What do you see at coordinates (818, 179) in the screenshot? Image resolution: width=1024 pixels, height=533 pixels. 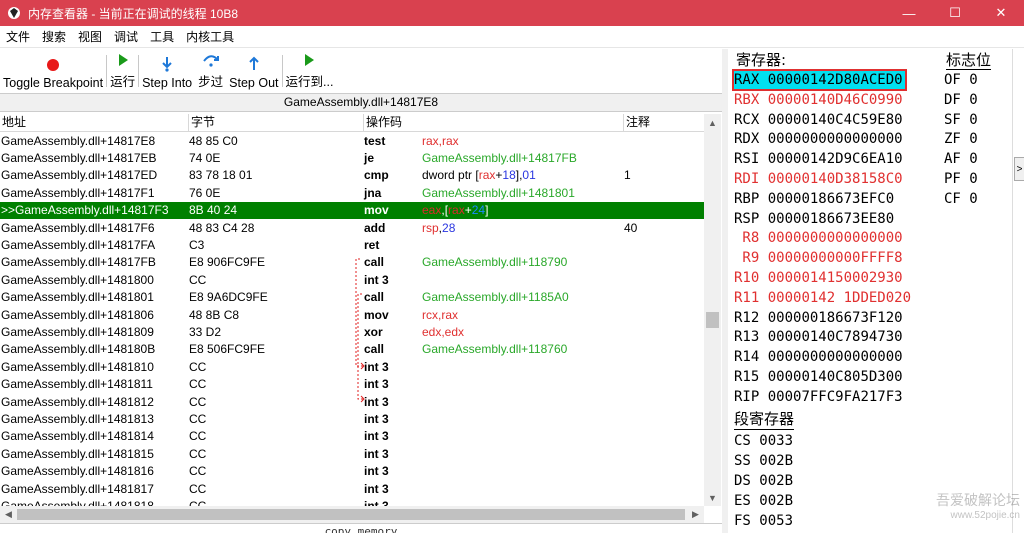 I see `register-row: RDI 00000140D38158C0` at bounding box center [818, 179].